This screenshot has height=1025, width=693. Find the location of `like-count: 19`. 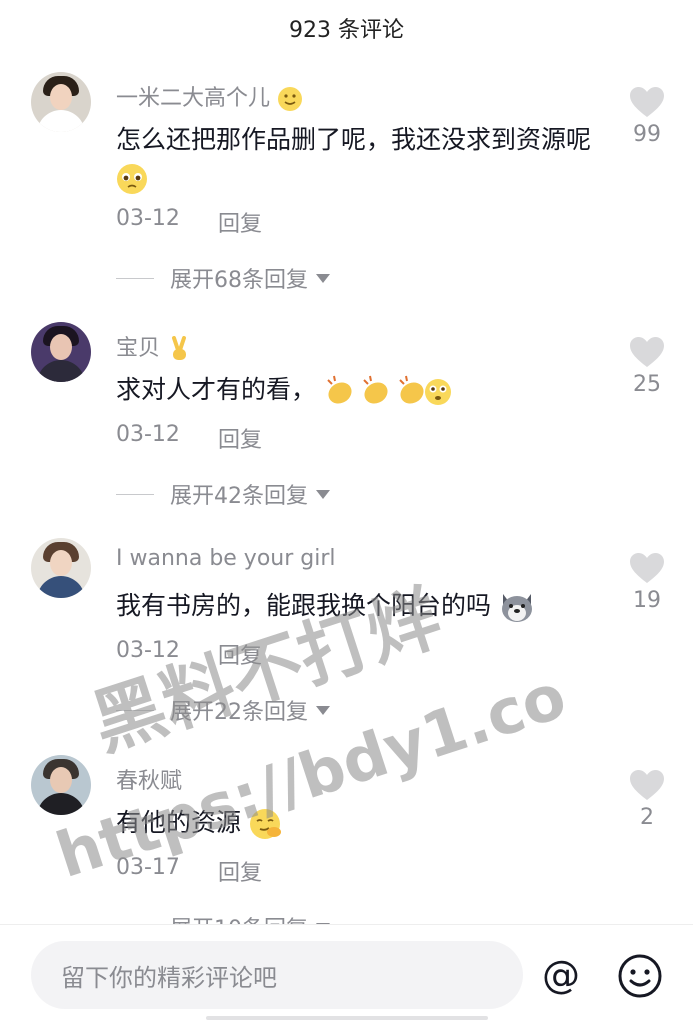

like-count: 19 is located at coordinates (647, 600).